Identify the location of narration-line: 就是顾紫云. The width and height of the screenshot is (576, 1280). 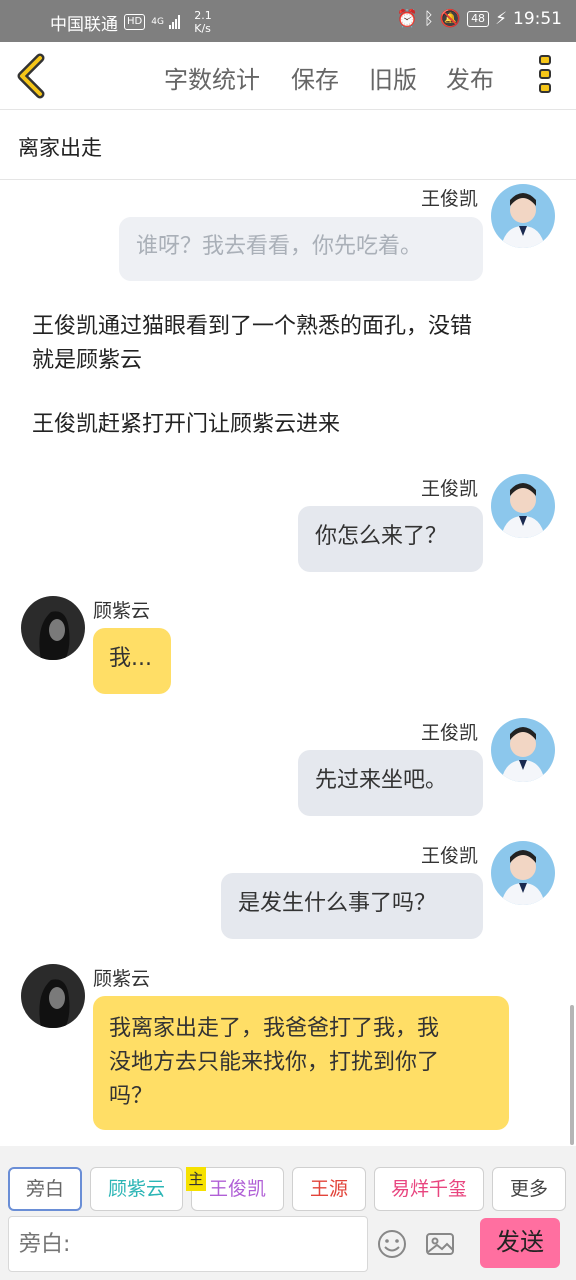
(87, 360).